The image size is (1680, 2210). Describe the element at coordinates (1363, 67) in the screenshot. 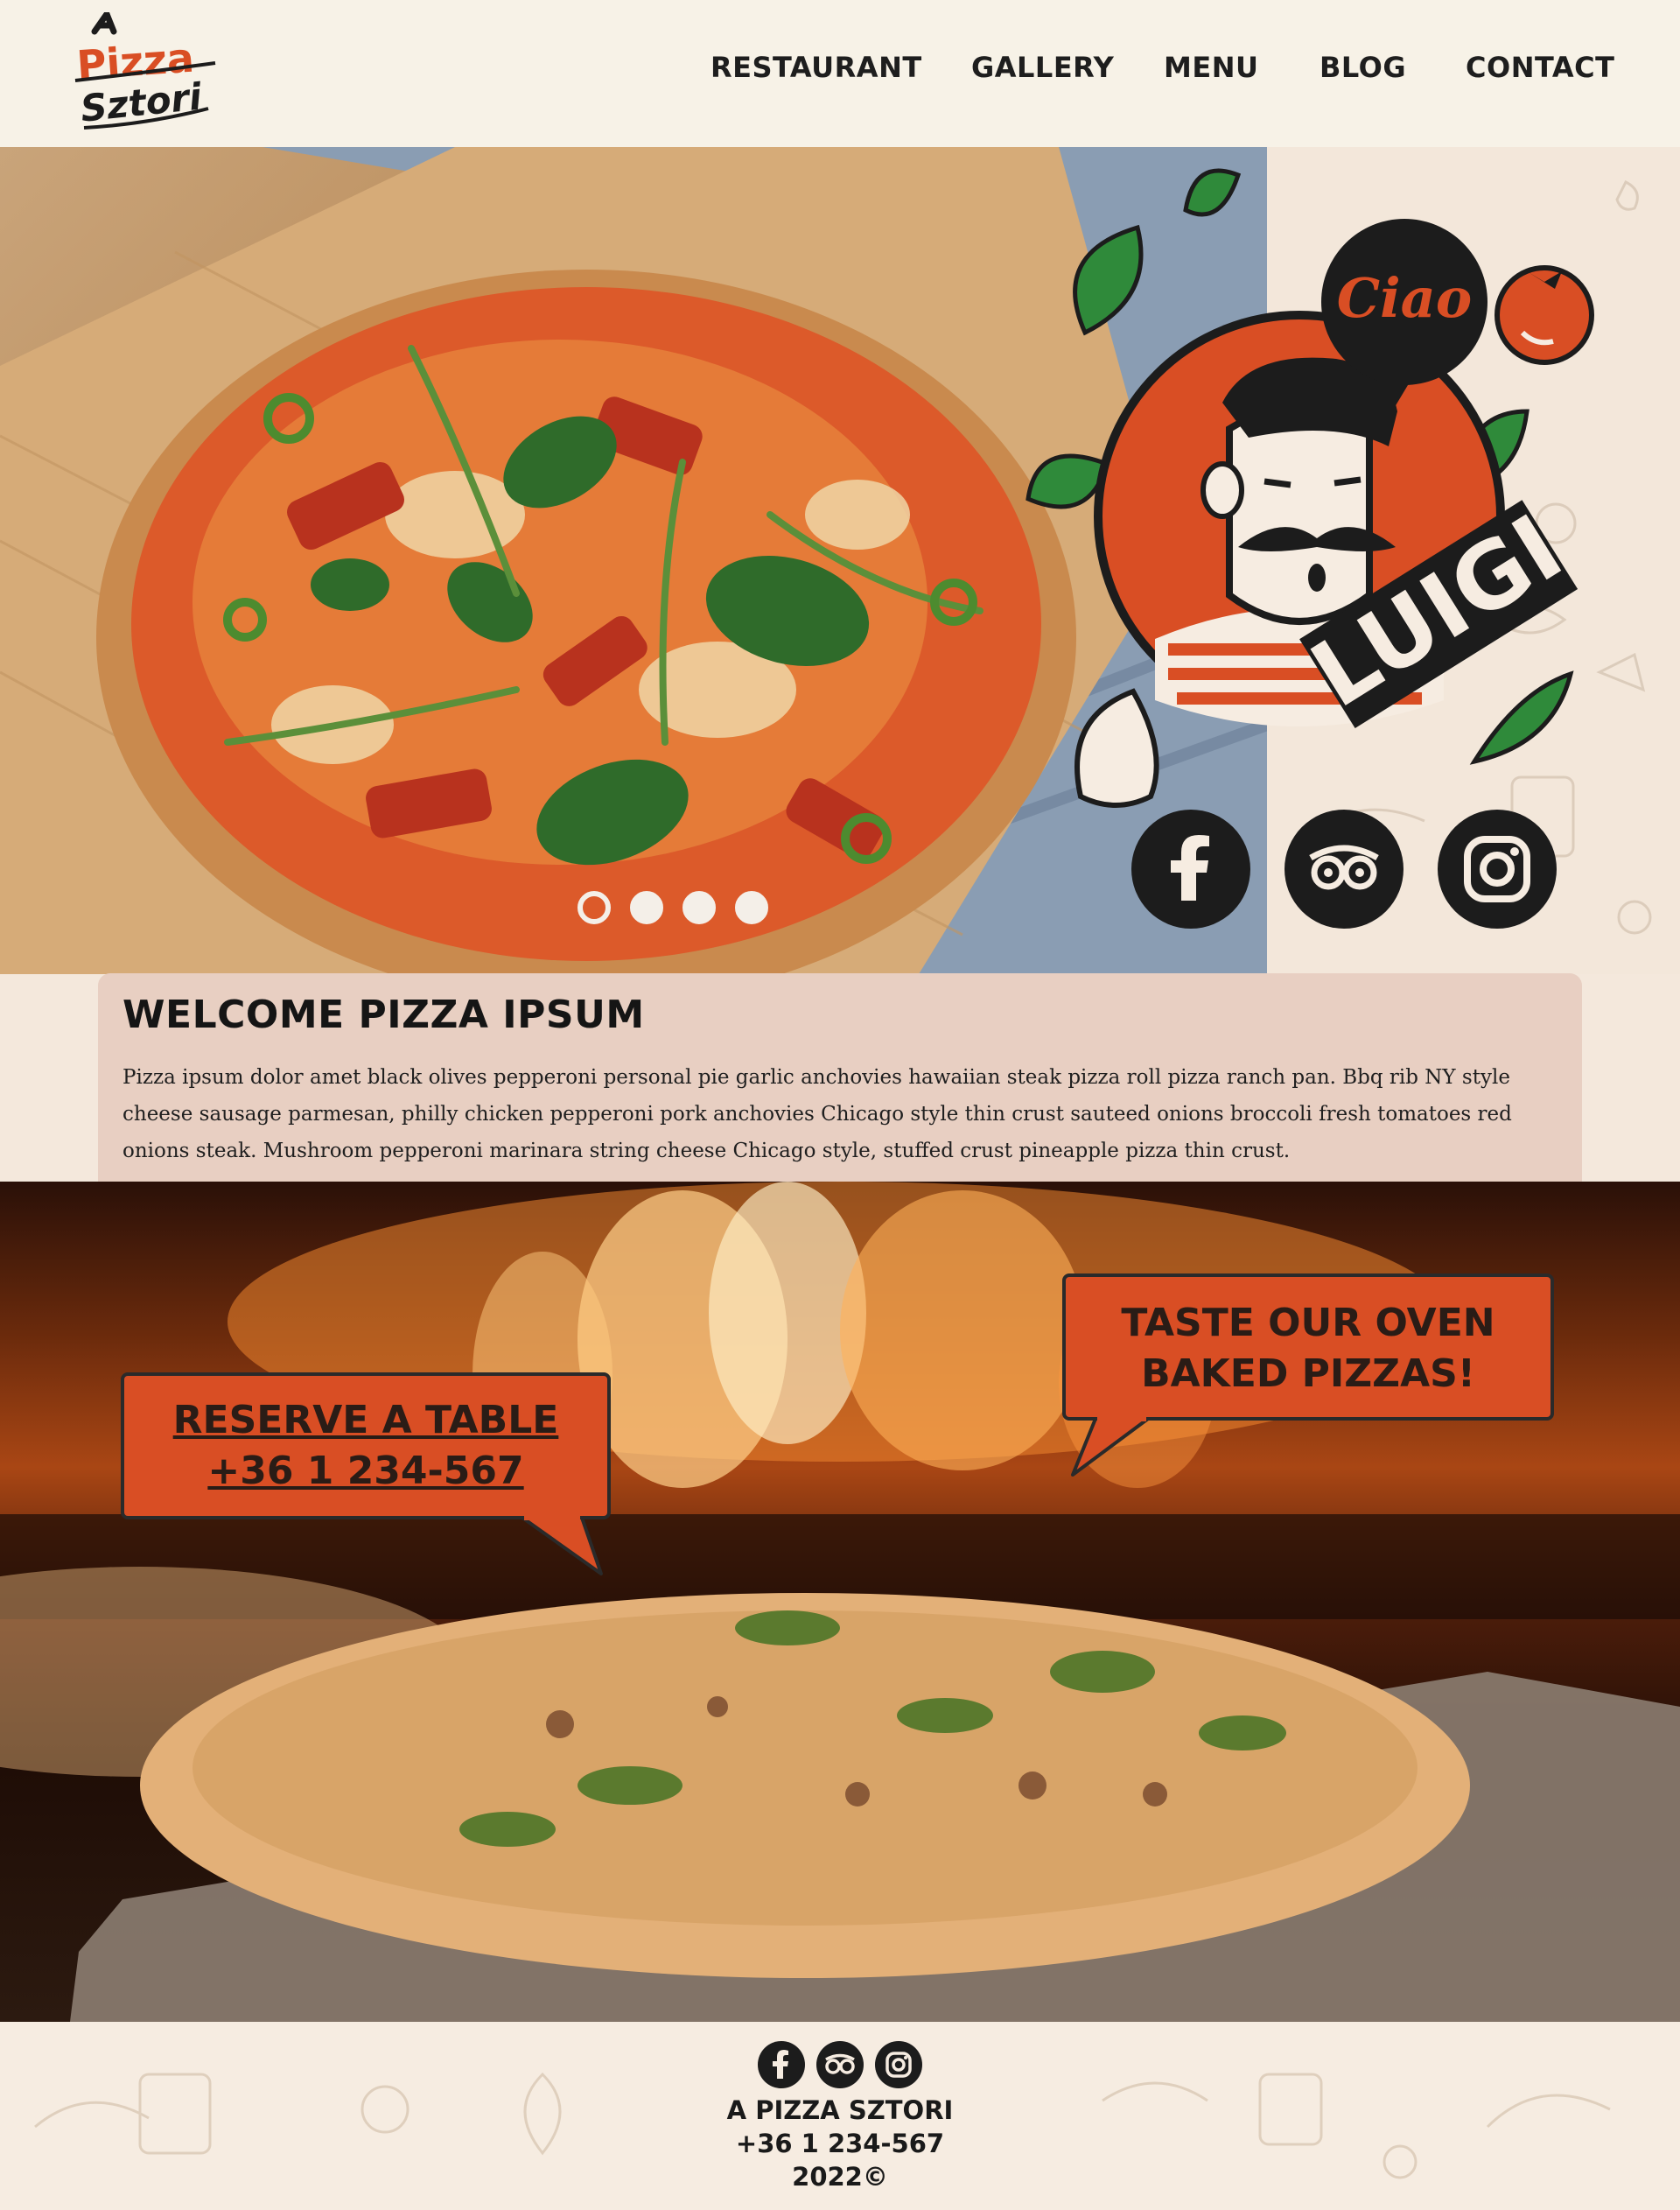

I see `nav-blog: BLOG` at that location.